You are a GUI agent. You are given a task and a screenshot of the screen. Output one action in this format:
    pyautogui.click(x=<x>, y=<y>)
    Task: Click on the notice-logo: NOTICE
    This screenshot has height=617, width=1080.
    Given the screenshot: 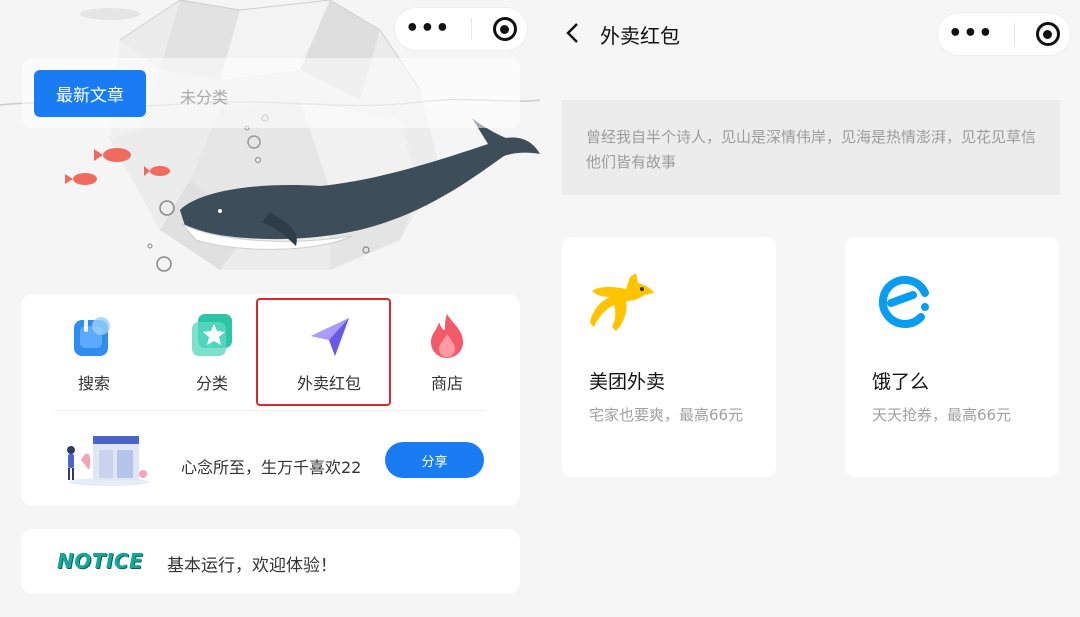 What is the action you would take?
    pyautogui.click(x=100, y=561)
    